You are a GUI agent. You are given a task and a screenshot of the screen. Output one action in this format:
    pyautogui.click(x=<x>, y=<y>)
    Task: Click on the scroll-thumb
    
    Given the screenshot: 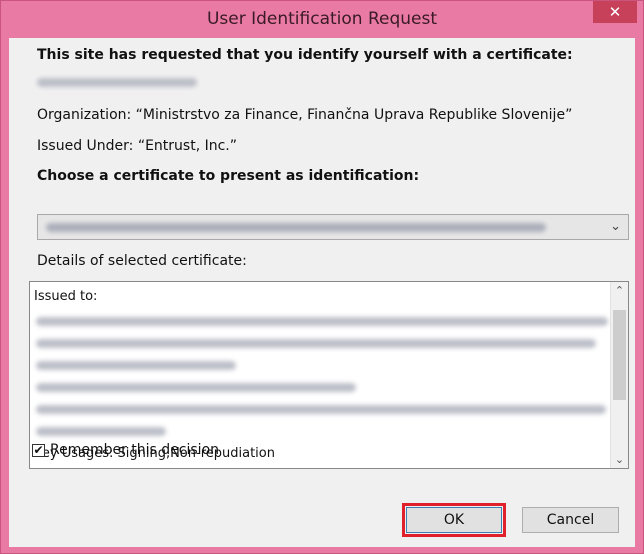 What is the action you would take?
    pyautogui.click(x=619, y=355)
    